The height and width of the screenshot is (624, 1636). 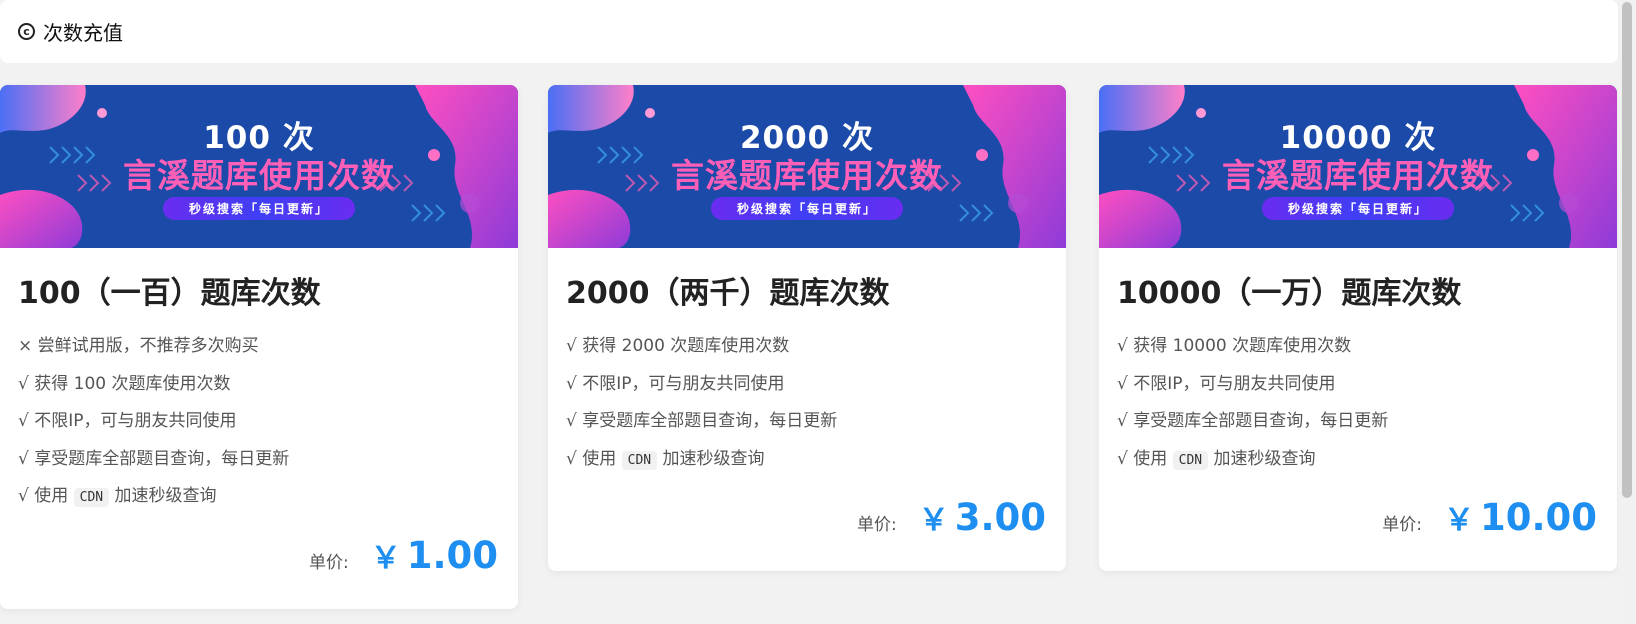 I want to click on feature-item: √ 获得 10000 次题库使用次数, so click(x=1234, y=346).